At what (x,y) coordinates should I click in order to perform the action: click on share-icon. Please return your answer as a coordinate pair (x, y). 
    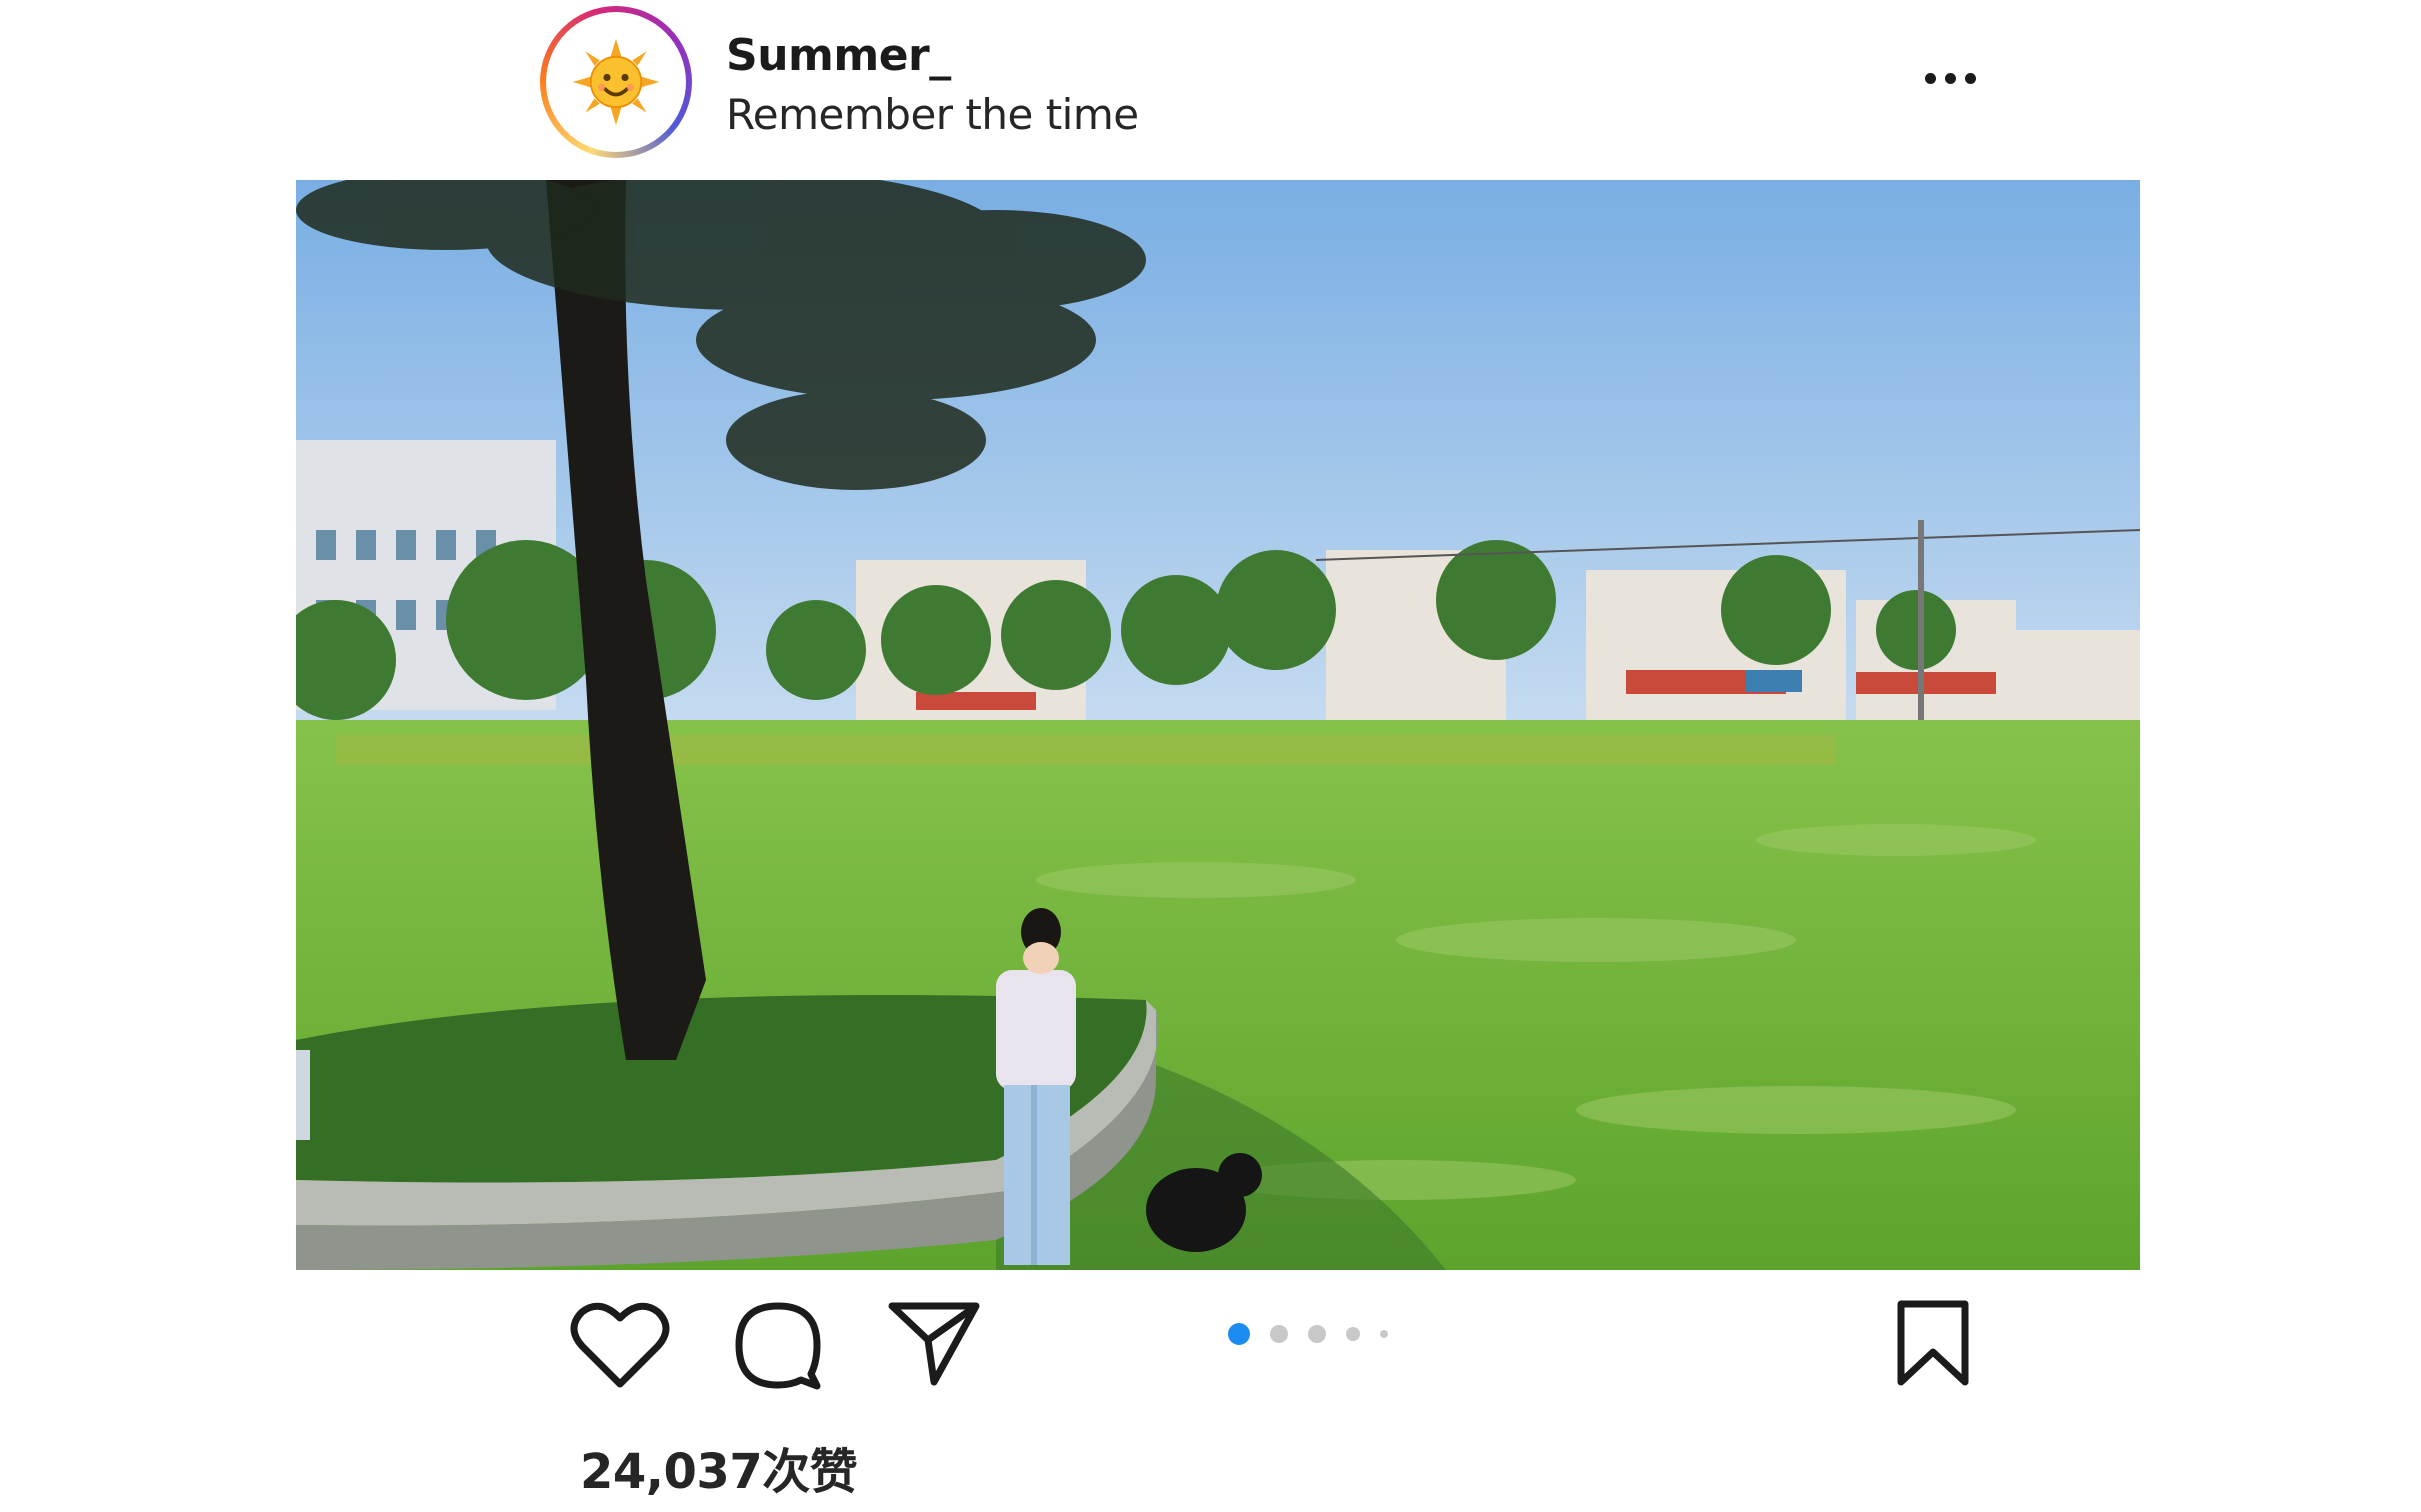
    Looking at the image, I should click on (934, 1344).